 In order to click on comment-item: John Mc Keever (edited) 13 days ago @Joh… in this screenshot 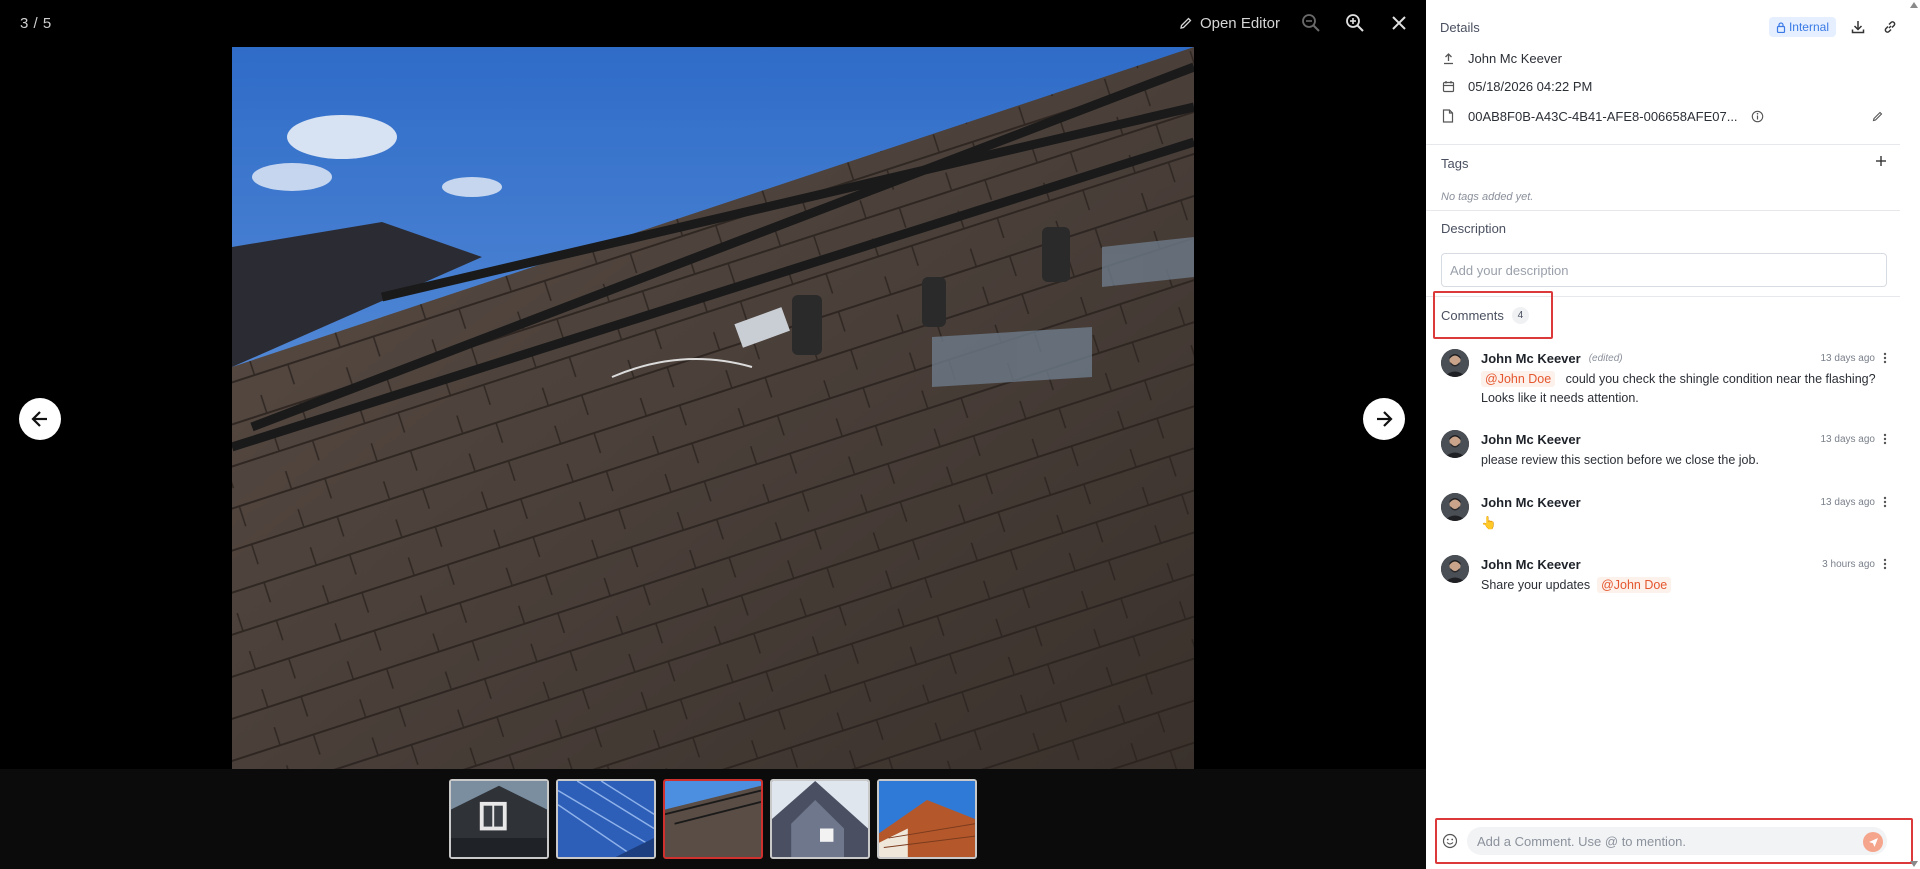, I will do `click(1666, 379)`.